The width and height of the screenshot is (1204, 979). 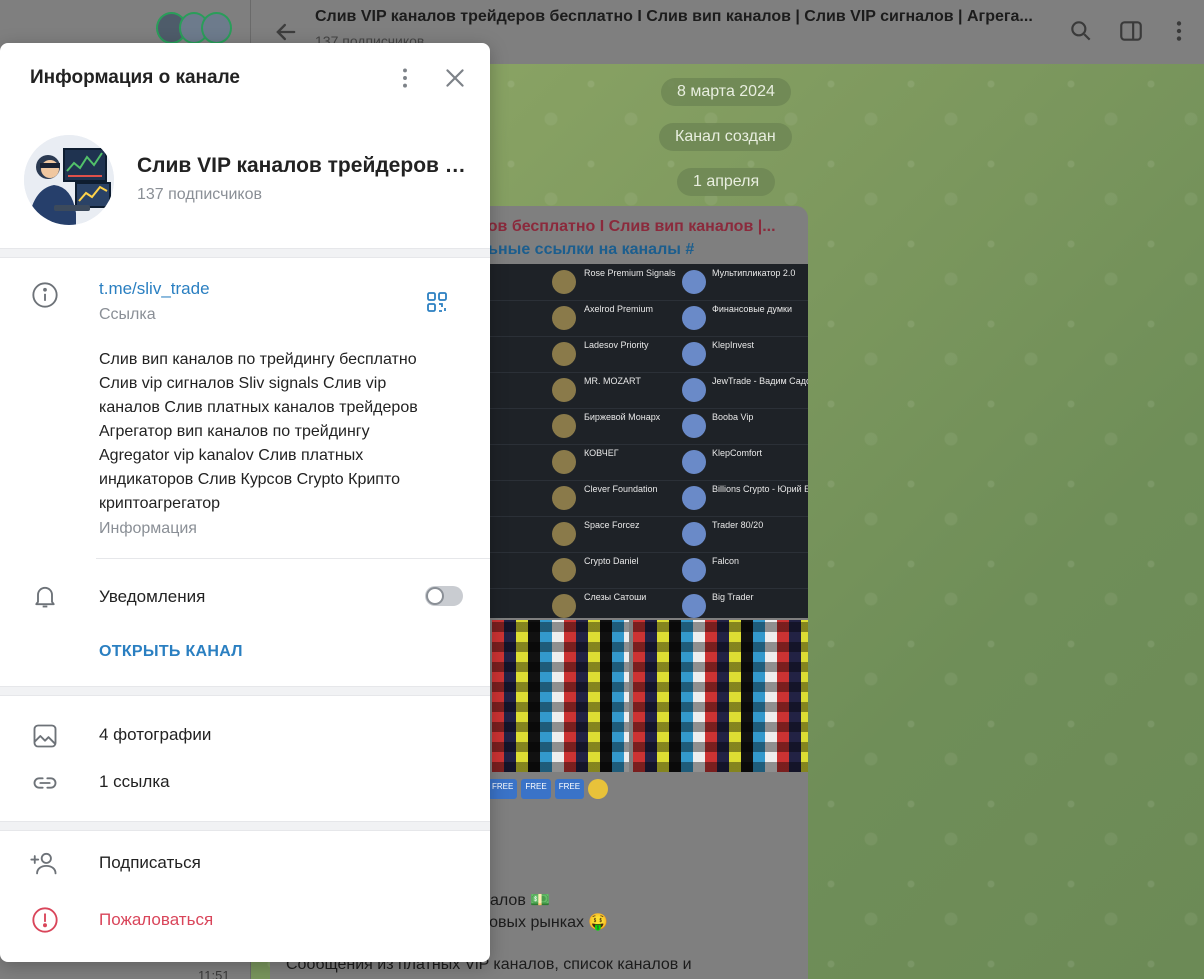 What do you see at coordinates (437, 302) in the screenshot?
I see `qr-code-icon` at bounding box center [437, 302].